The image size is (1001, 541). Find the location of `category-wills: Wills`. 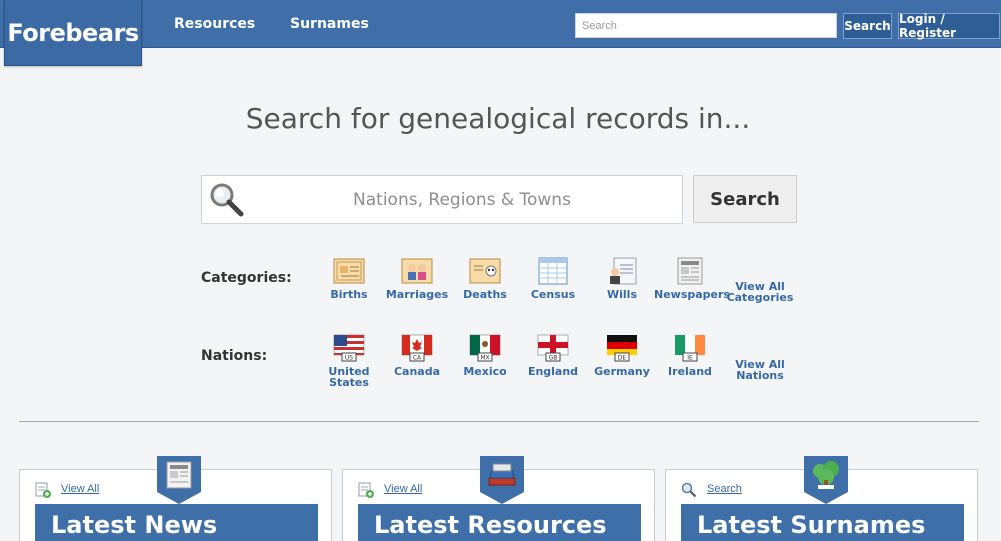

category-wills: Wills is located at coordinates (622, 278).